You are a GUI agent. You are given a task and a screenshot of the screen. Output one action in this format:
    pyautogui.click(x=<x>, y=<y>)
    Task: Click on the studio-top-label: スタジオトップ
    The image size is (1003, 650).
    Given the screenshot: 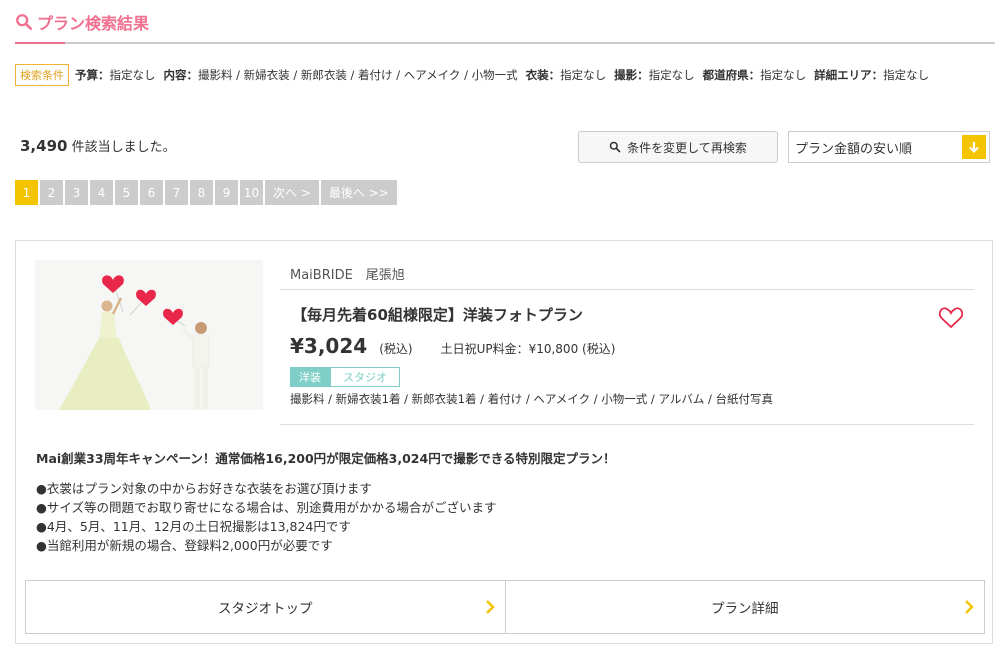 What is the action you would take?
    pyautogui.click(x=265, y=609)
    